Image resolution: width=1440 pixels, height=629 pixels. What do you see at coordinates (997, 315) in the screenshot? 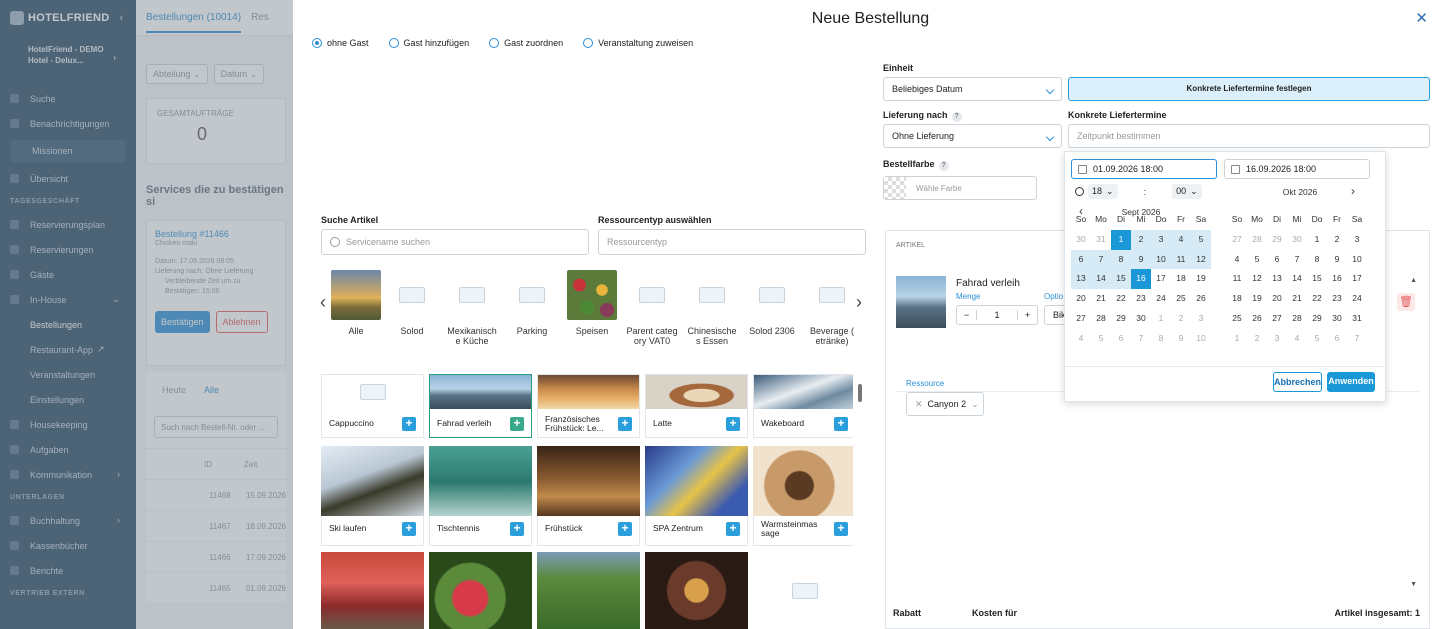
I see `quantity-value: 1` at bounding box center [997, 315].